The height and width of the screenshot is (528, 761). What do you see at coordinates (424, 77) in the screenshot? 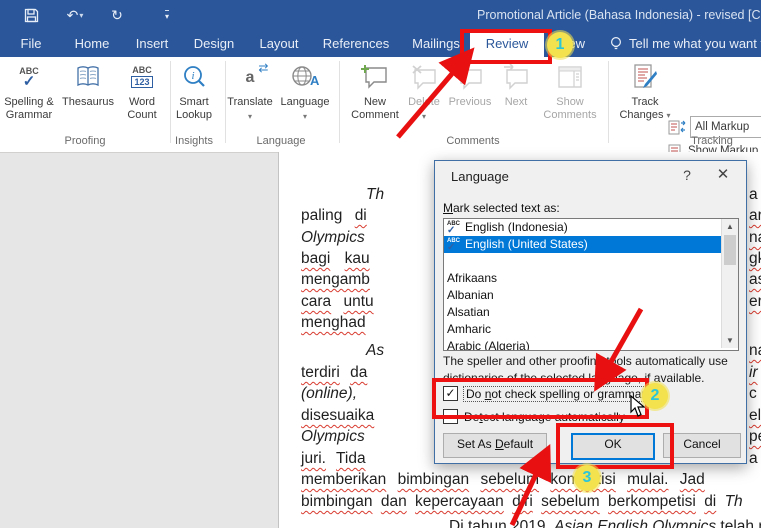
I see `delete-comment-icon` at bounding box center [424, 77].